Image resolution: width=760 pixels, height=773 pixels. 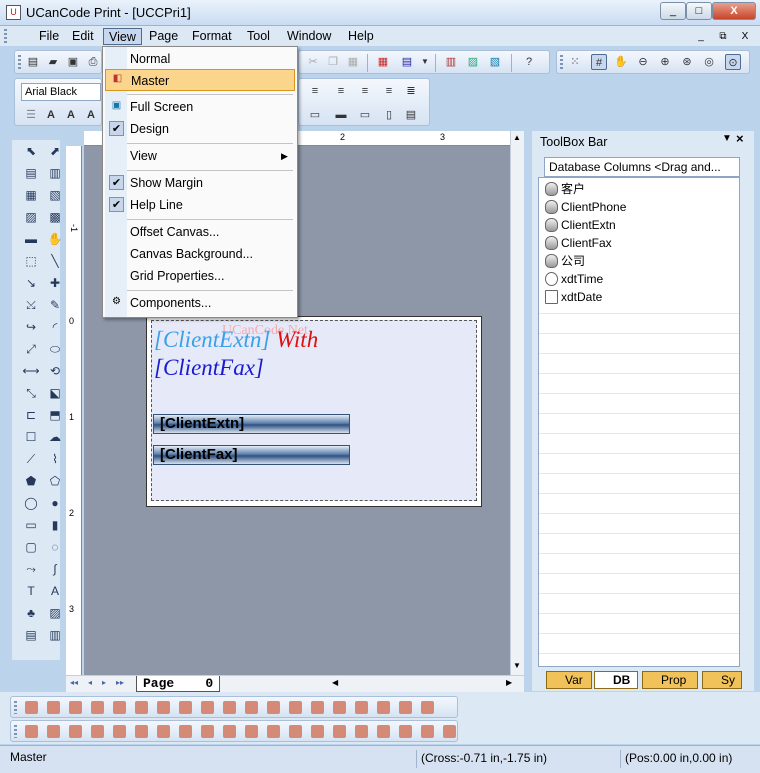 What do you see at coordinates (580, 225) in the screenshot?
I see `database-column-item: ClientExtn` at bounding box center [580, 225].